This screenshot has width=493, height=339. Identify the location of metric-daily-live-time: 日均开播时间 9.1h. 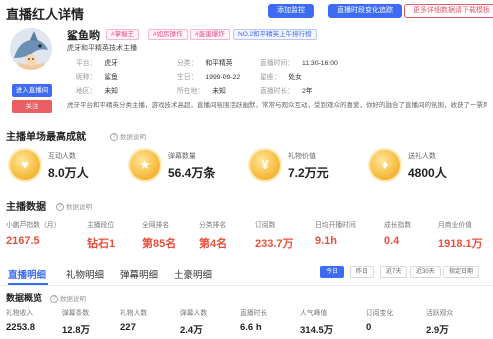
(335, 234).